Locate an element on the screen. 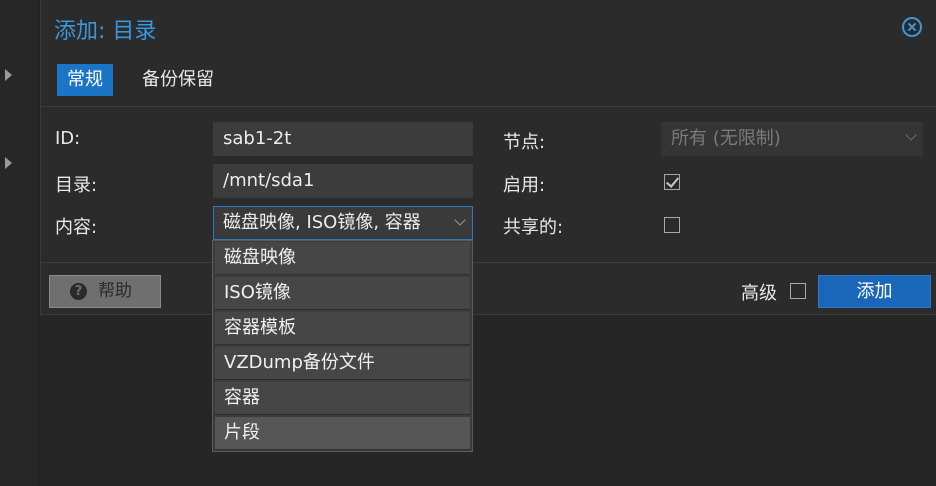 Image resolution: width=936 pixels, height=486 pixels. add-button: 添加 is located at coordinates (874, 291).